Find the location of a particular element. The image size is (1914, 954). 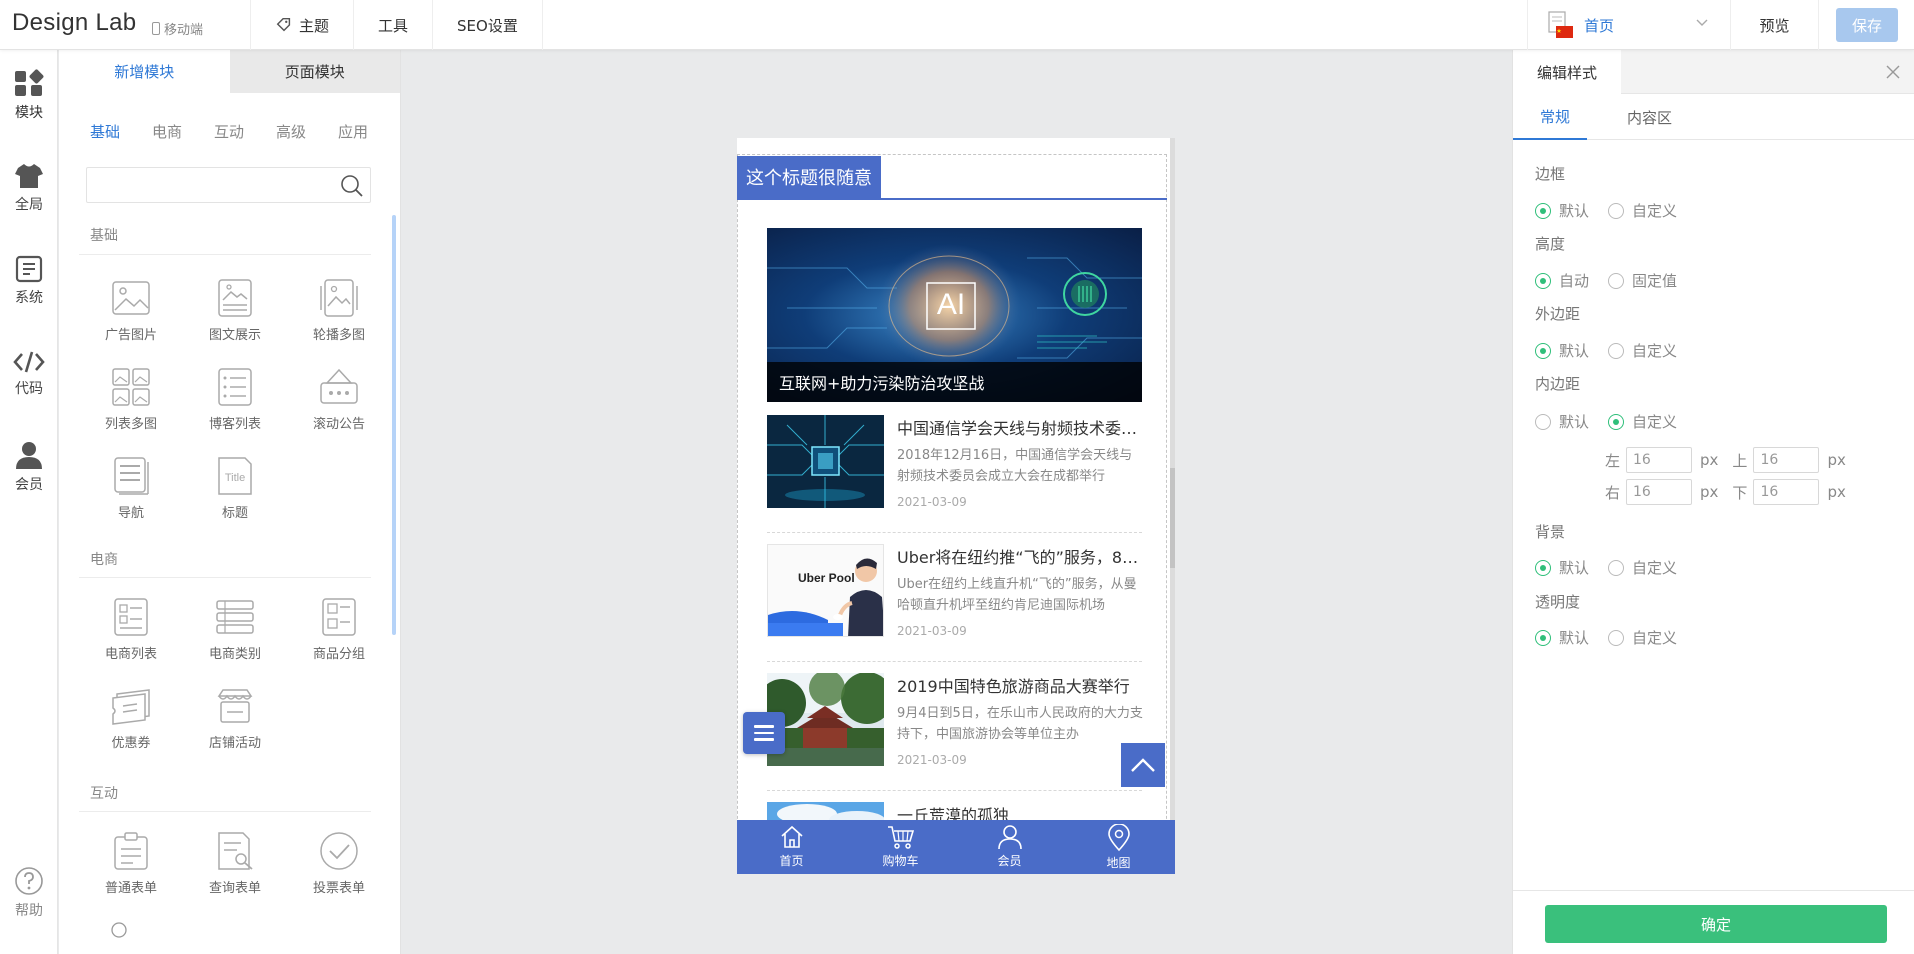

hamburger-icon-line is located at coordinates (764, 733).